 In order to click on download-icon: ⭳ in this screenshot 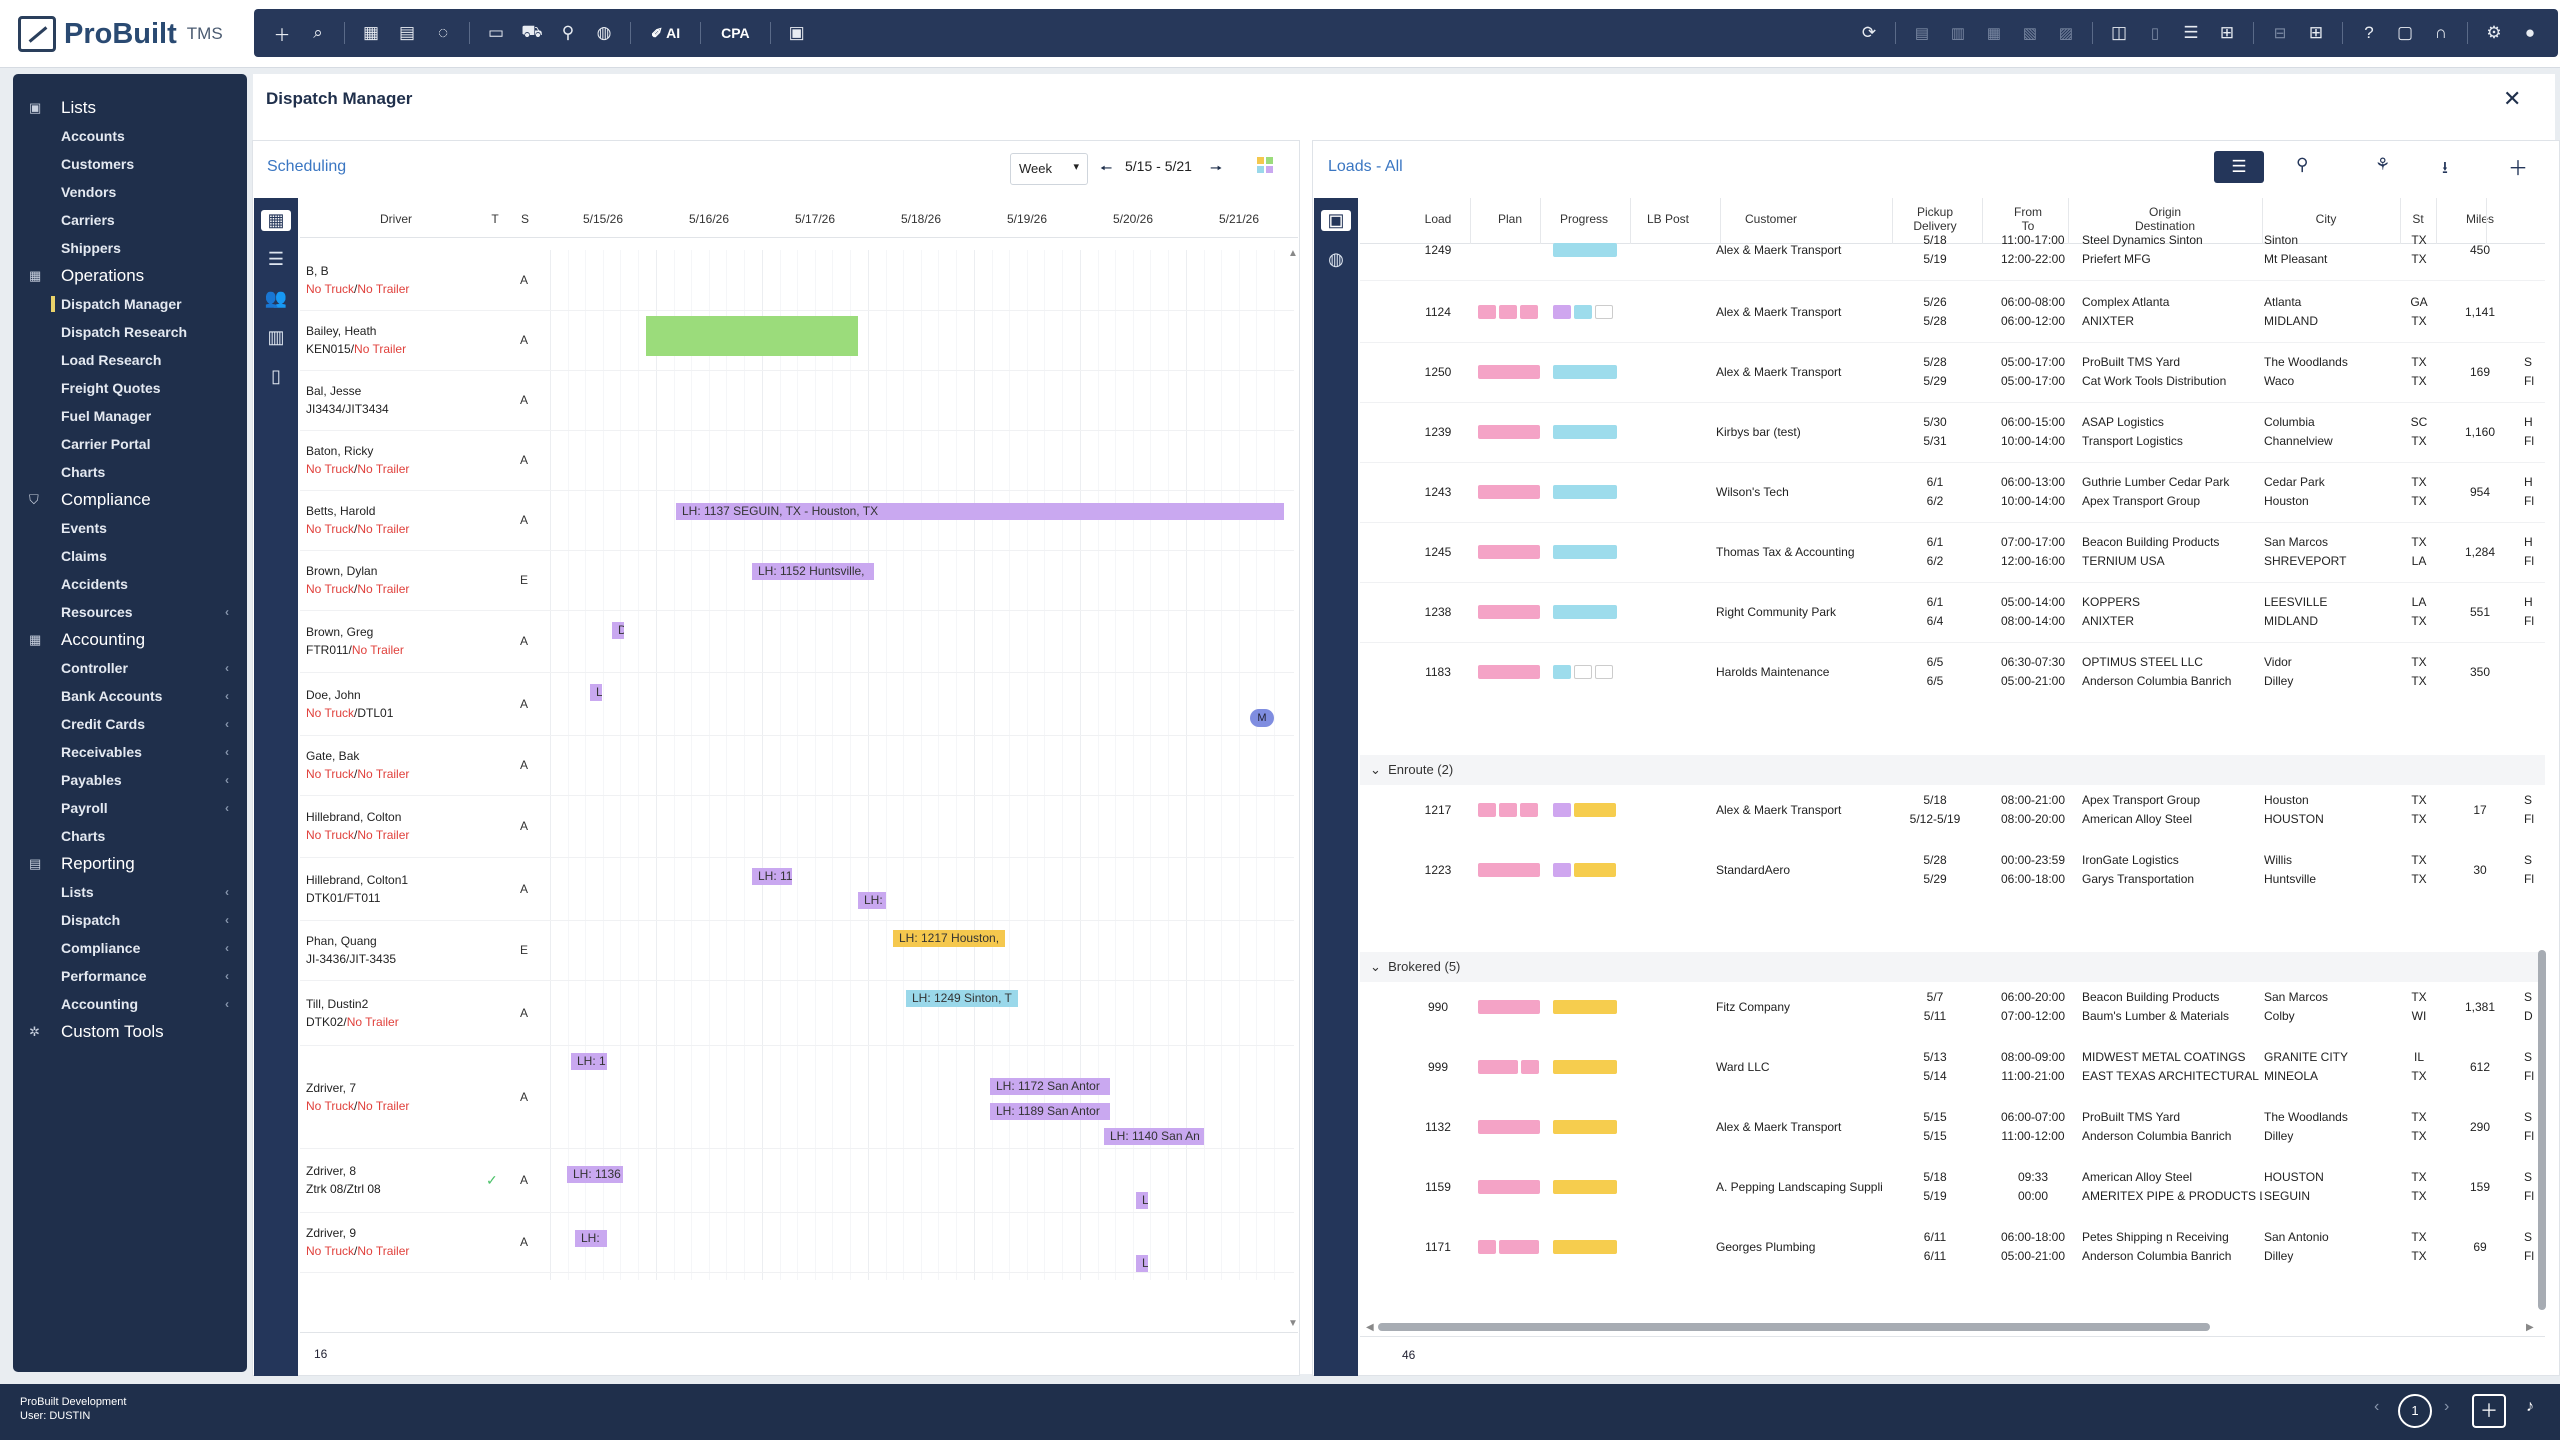, I will do `click(2445, 169)`.